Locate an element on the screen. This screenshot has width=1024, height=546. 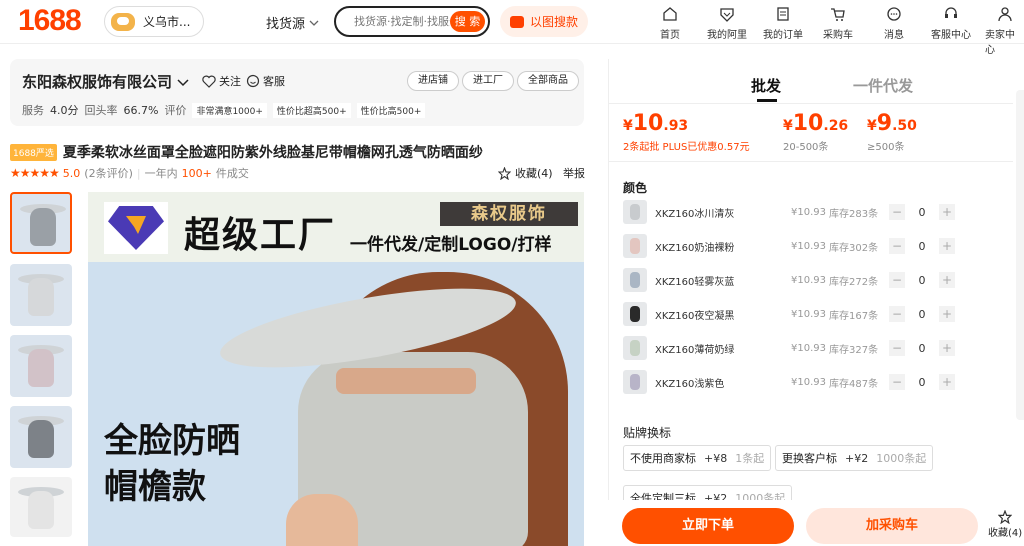
side-scroll-handle is located at coordinates (1020, 255).